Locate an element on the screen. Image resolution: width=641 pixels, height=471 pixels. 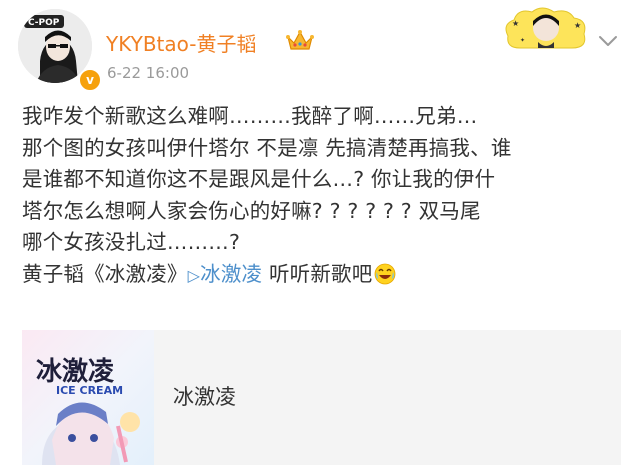
post-line: 哪个女孩没扎过………? is located at coordinates (131, 242).